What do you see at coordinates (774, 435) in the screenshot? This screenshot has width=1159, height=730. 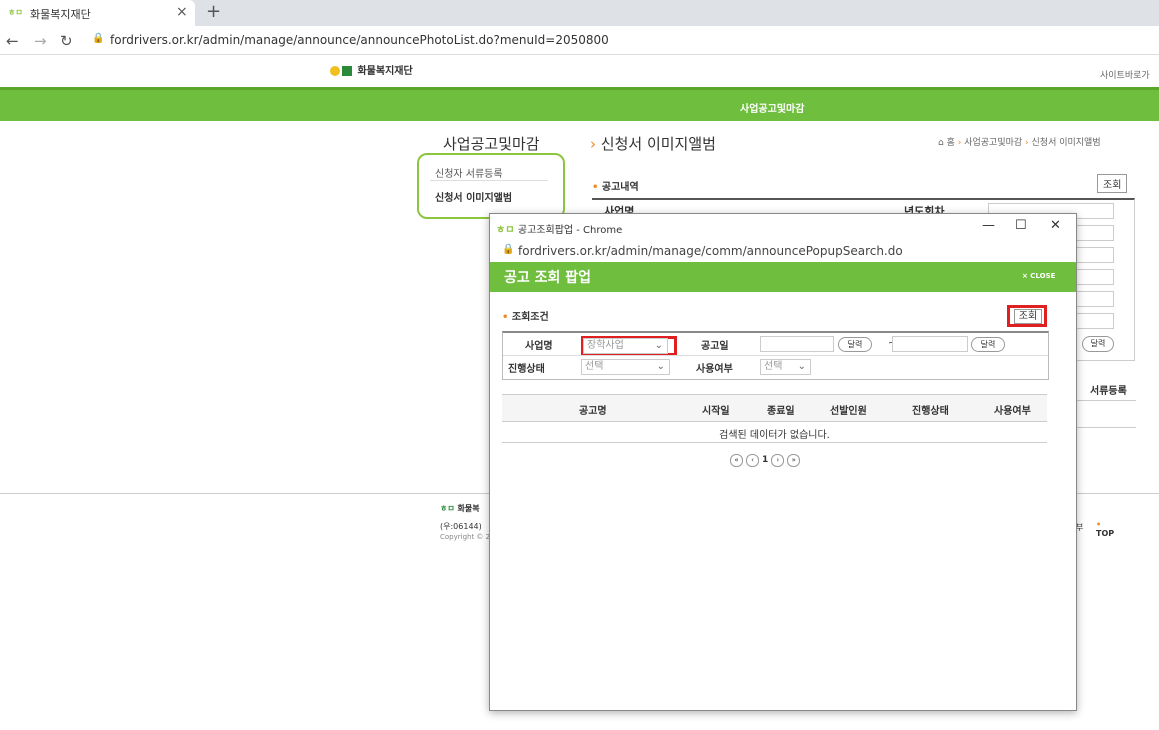 I see `no-data-message: 검색된 데이터가 없습니다.` at bounding box center [774, 435].